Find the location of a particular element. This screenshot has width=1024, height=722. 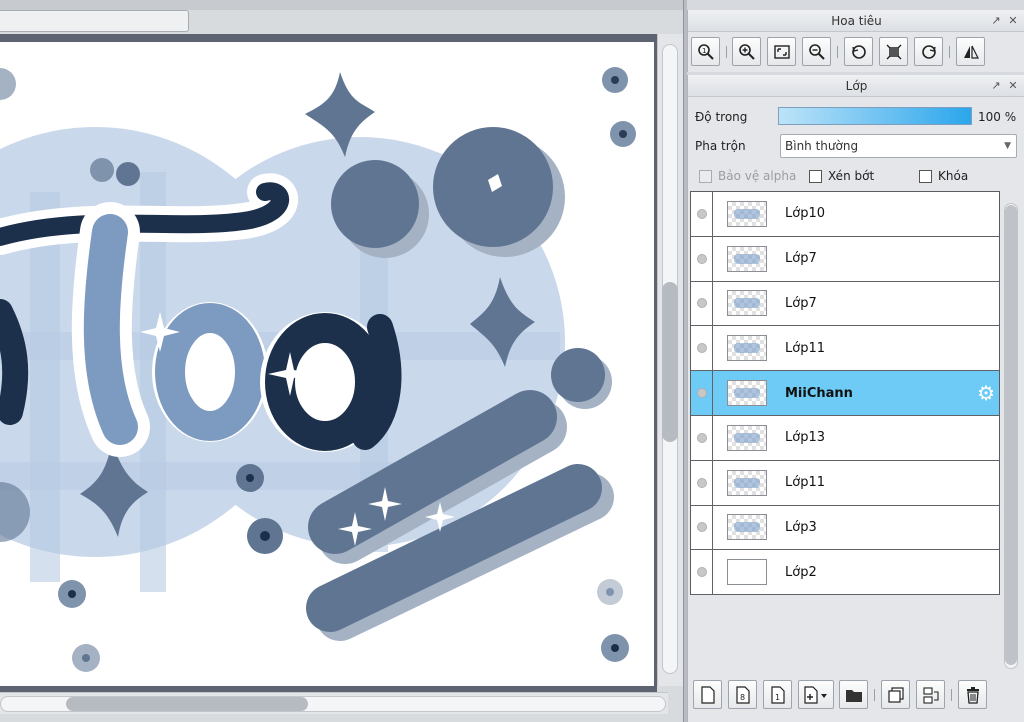

layer-name: Lớp7 is located at coordinates (801, 259).